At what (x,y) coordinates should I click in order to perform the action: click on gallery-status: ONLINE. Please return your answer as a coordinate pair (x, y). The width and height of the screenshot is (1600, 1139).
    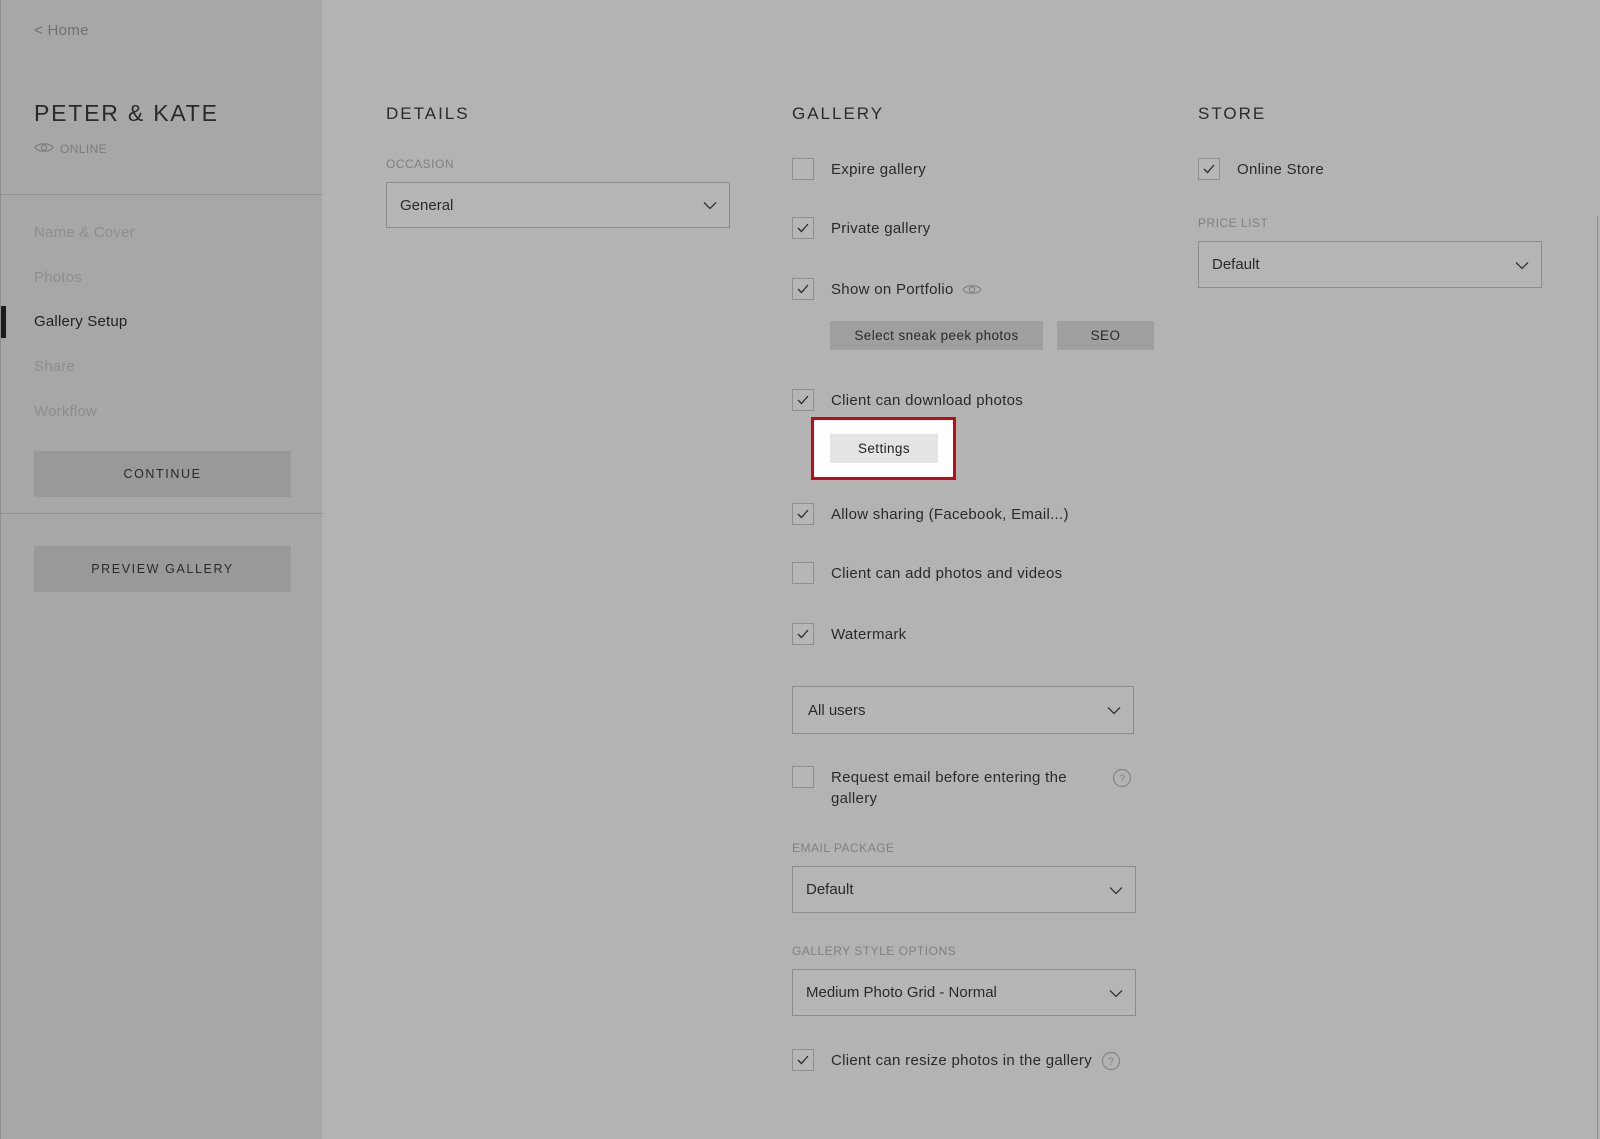
    Looking at the image, I should click on (70, 149).